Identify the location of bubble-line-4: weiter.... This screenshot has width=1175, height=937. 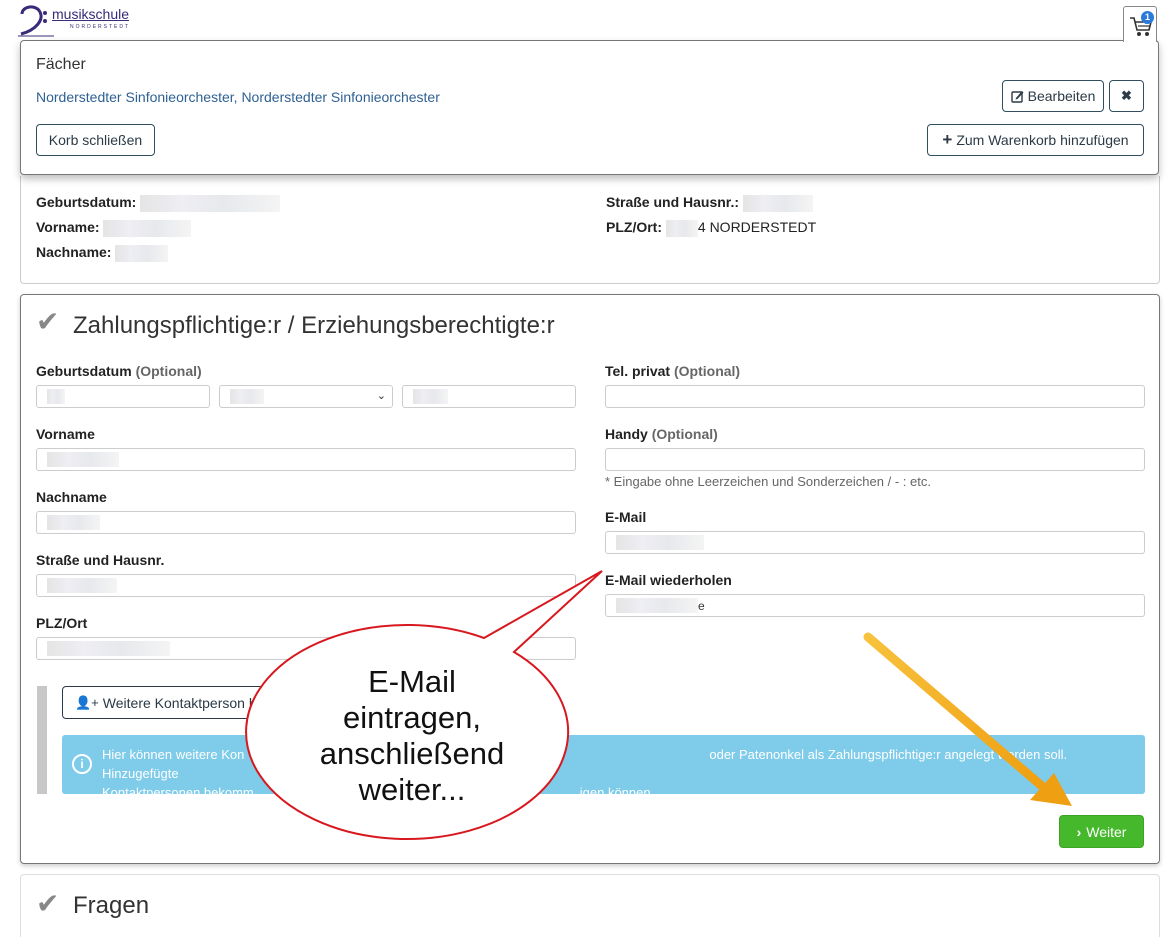
(412, 789).